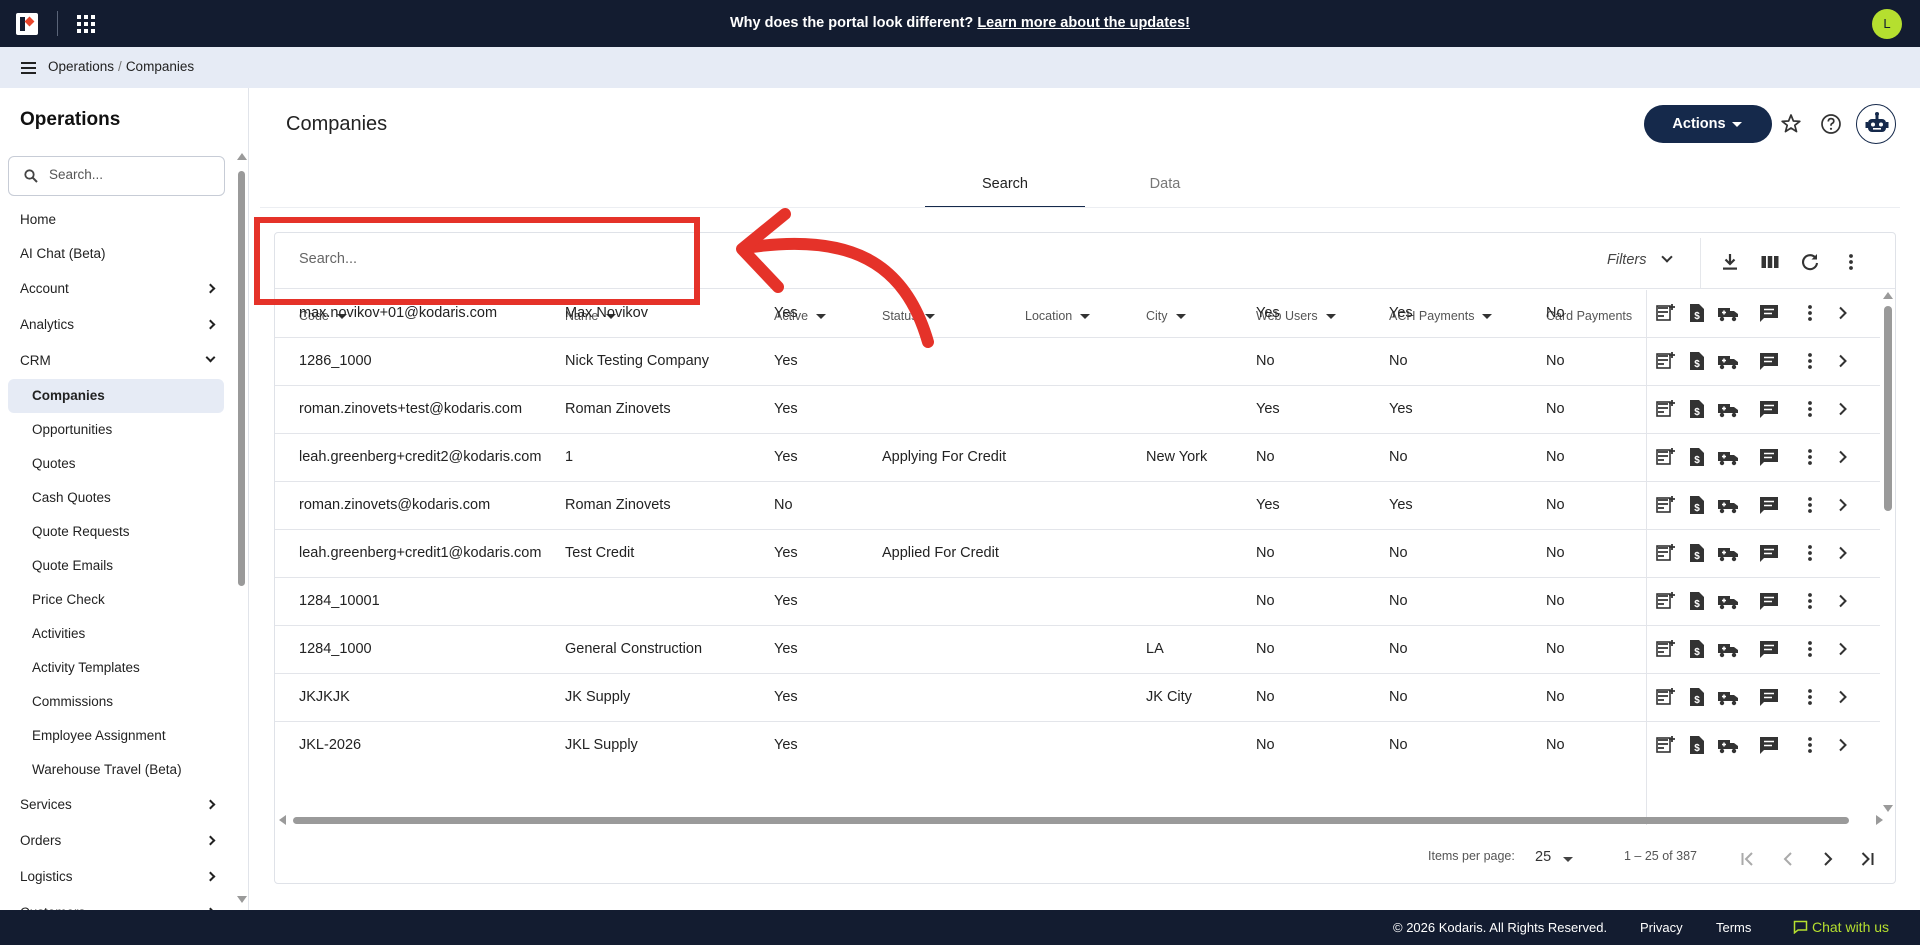 The image size is (1920, 945). What do you see at coordinates (835, 278) in the screenshot?
I see `annotation-arrow-icon` at bounding box center [835, 278].